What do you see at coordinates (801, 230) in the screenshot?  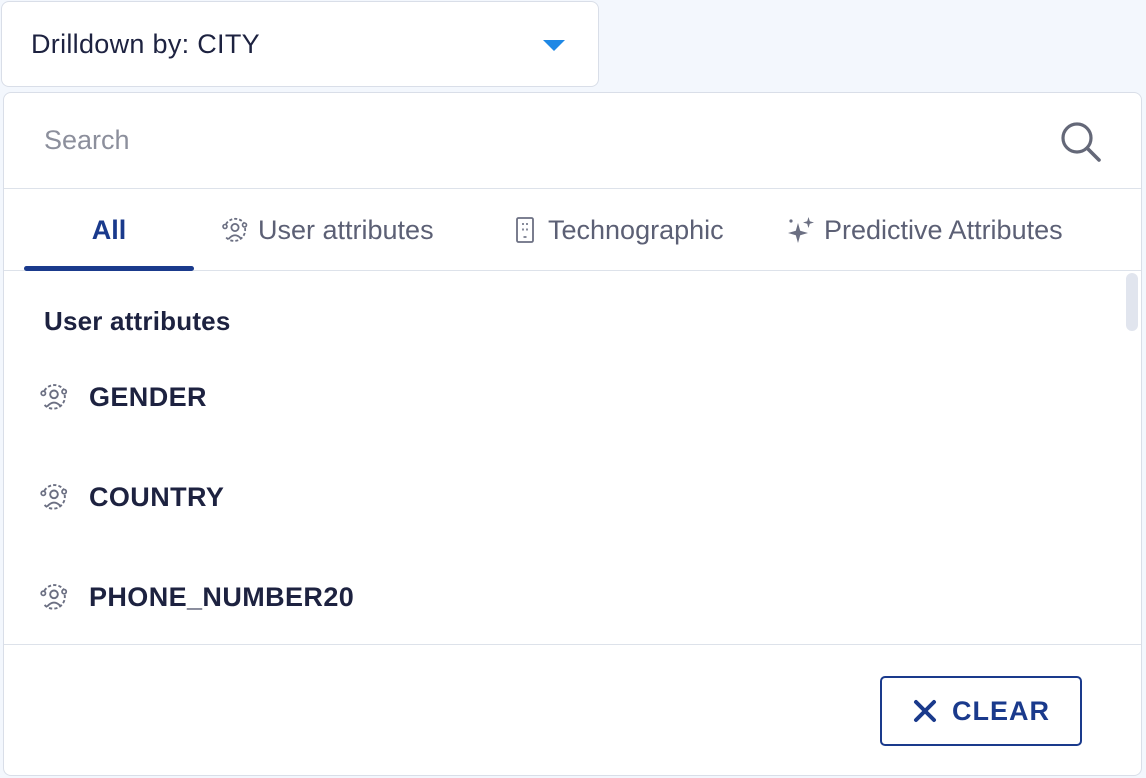 I see `sparkle-icon` at bounding box center [801, 230].